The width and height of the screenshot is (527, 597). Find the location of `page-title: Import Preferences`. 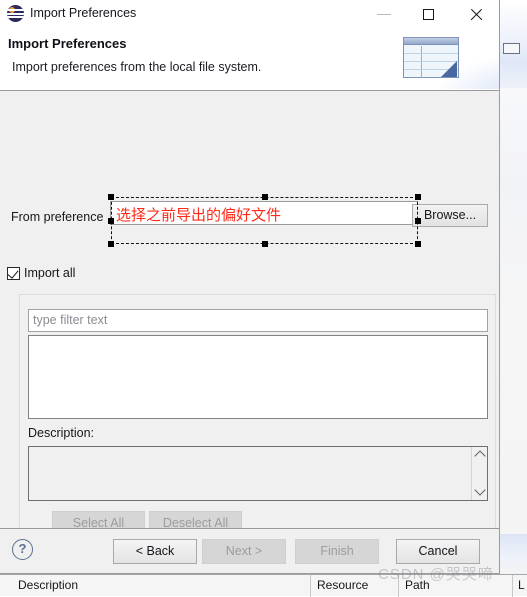

page-title: Import Preferences is located at coordinates (67, 43).